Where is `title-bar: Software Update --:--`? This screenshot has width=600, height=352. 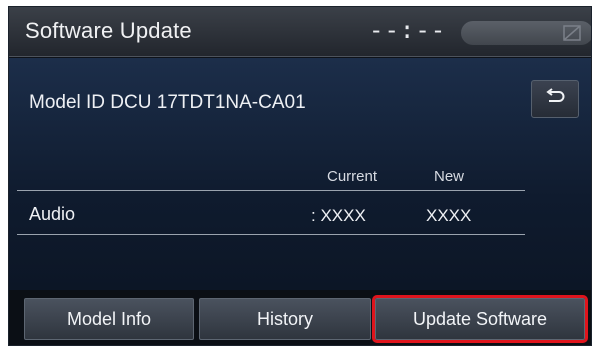
title-bar: Software Update --:-- is located at coordinates (300, 32).